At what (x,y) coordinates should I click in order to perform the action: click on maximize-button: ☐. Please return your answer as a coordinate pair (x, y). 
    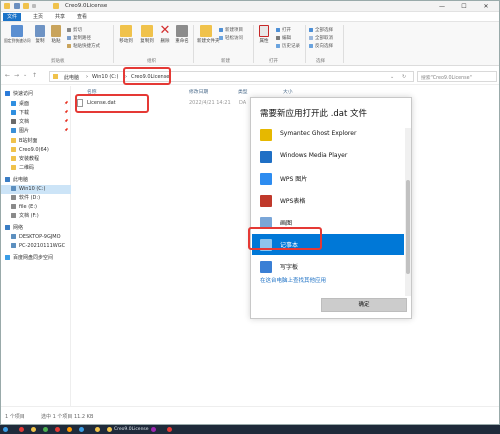
    Looking at the image, I should click on (464, 6).